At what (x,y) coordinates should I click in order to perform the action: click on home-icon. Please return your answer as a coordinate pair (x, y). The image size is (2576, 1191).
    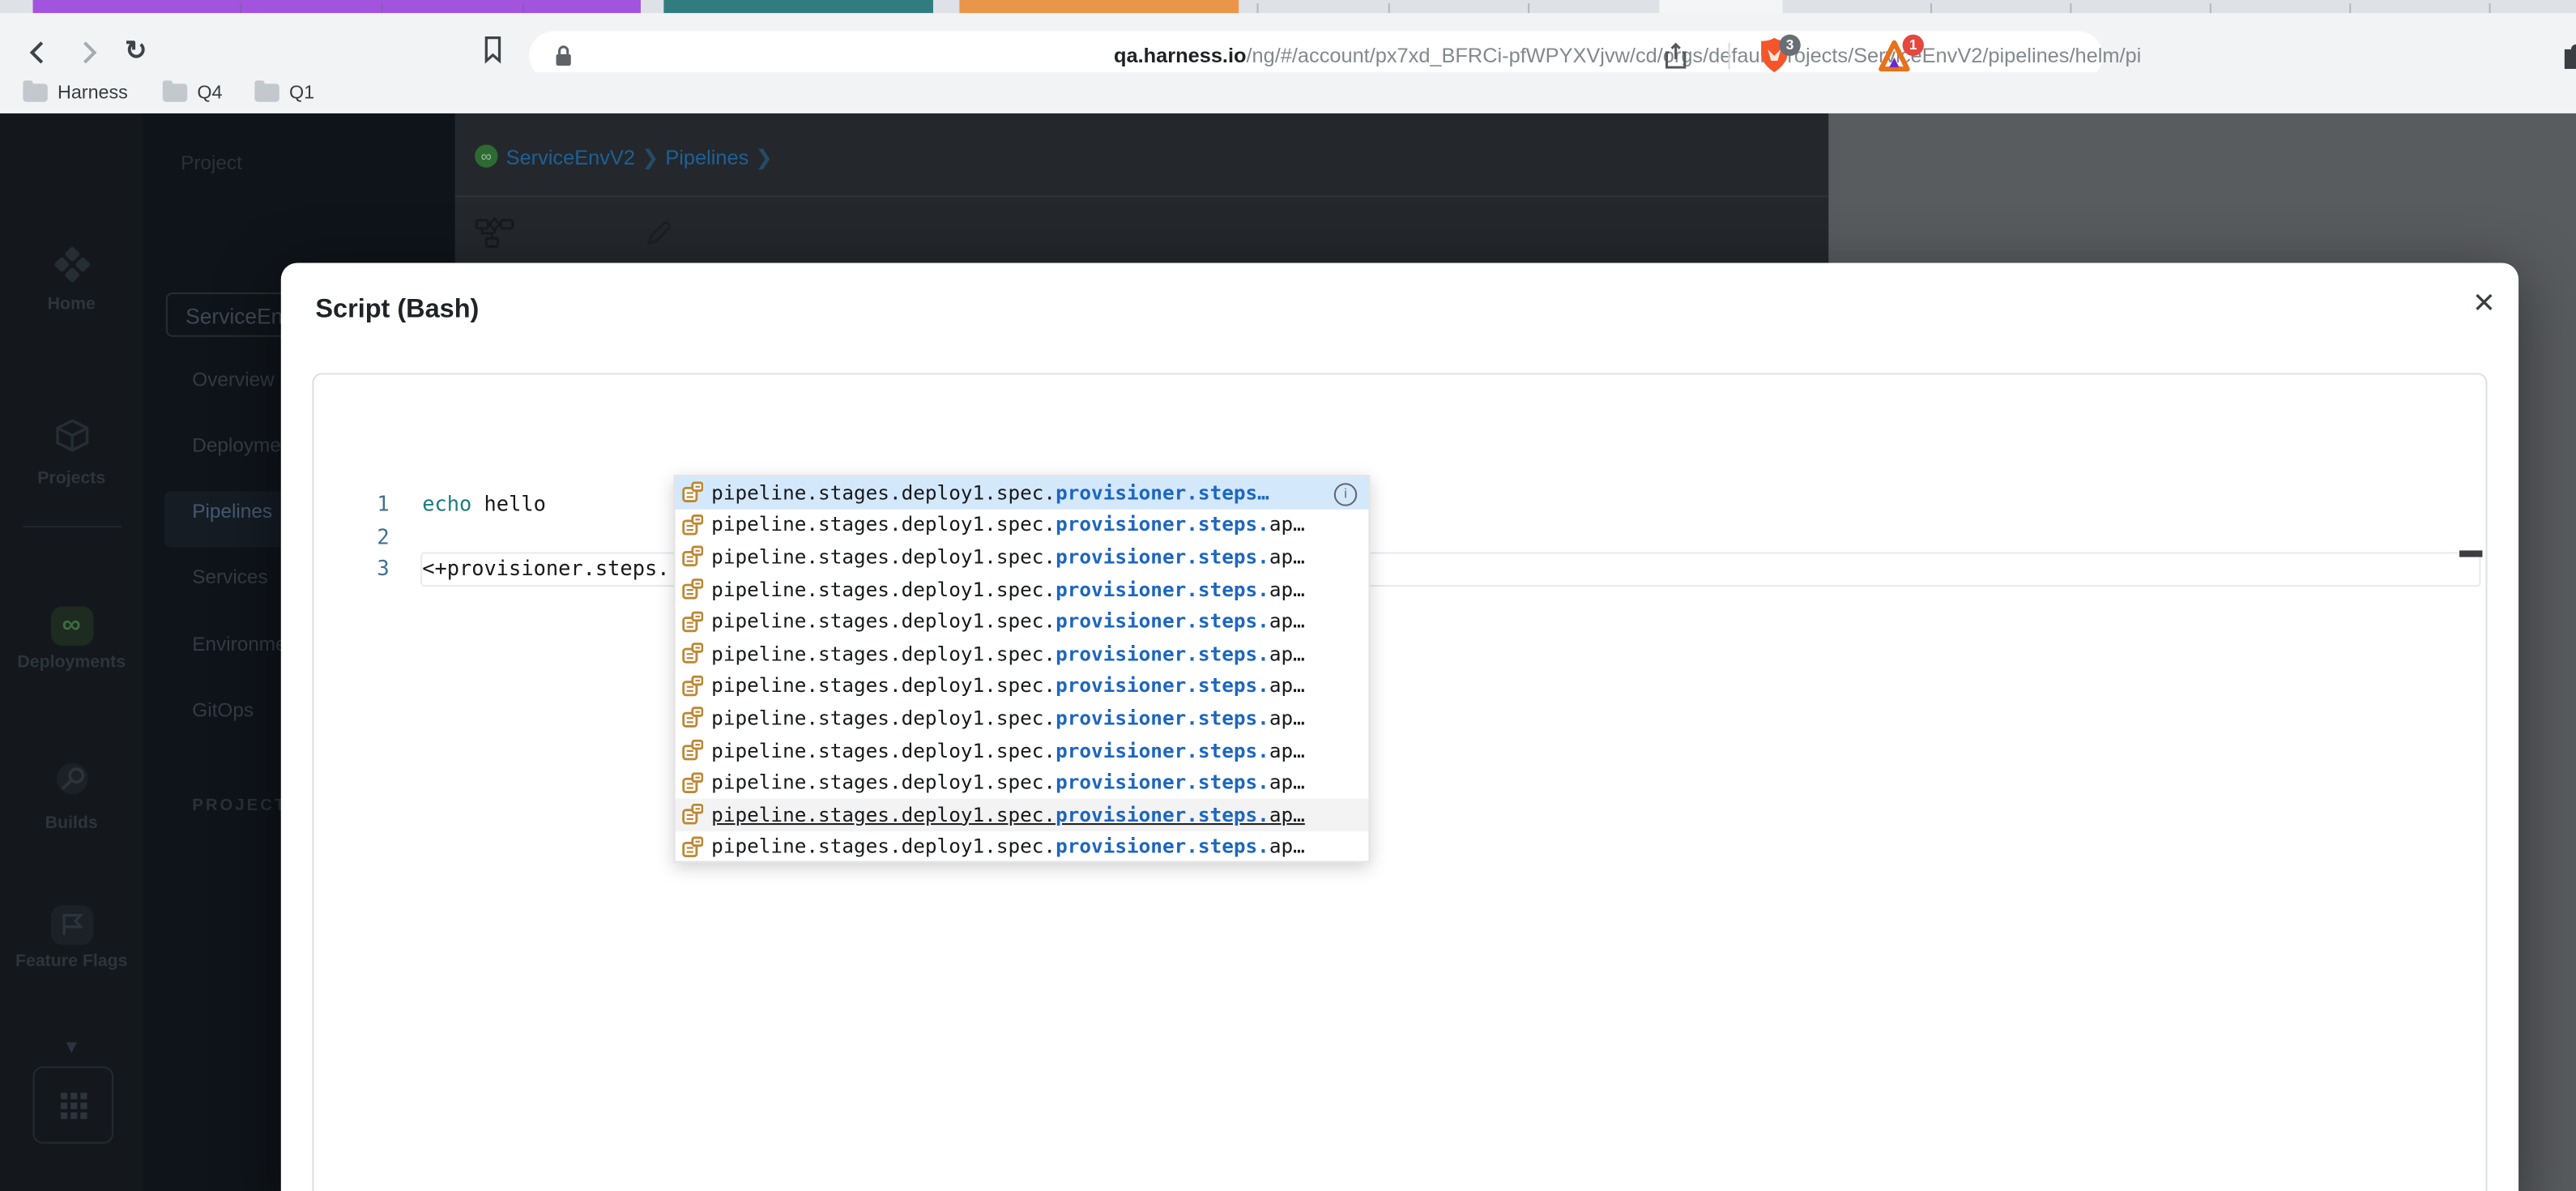
    Looking at the image, I should click on (71, 264).